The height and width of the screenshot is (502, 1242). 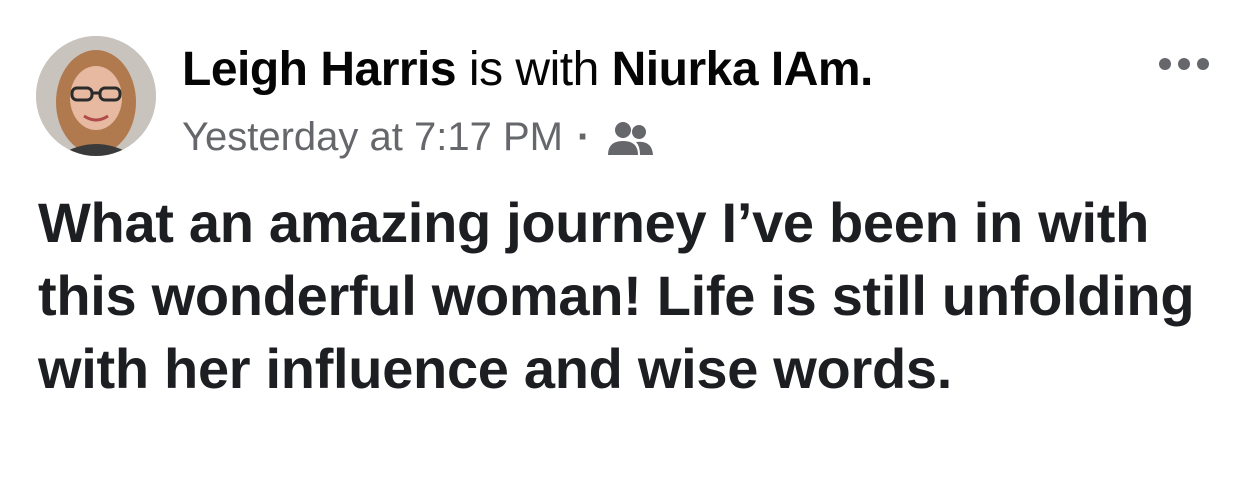 I want to click on tagged-name: Niurka IAm, so click(x=736, y=69).